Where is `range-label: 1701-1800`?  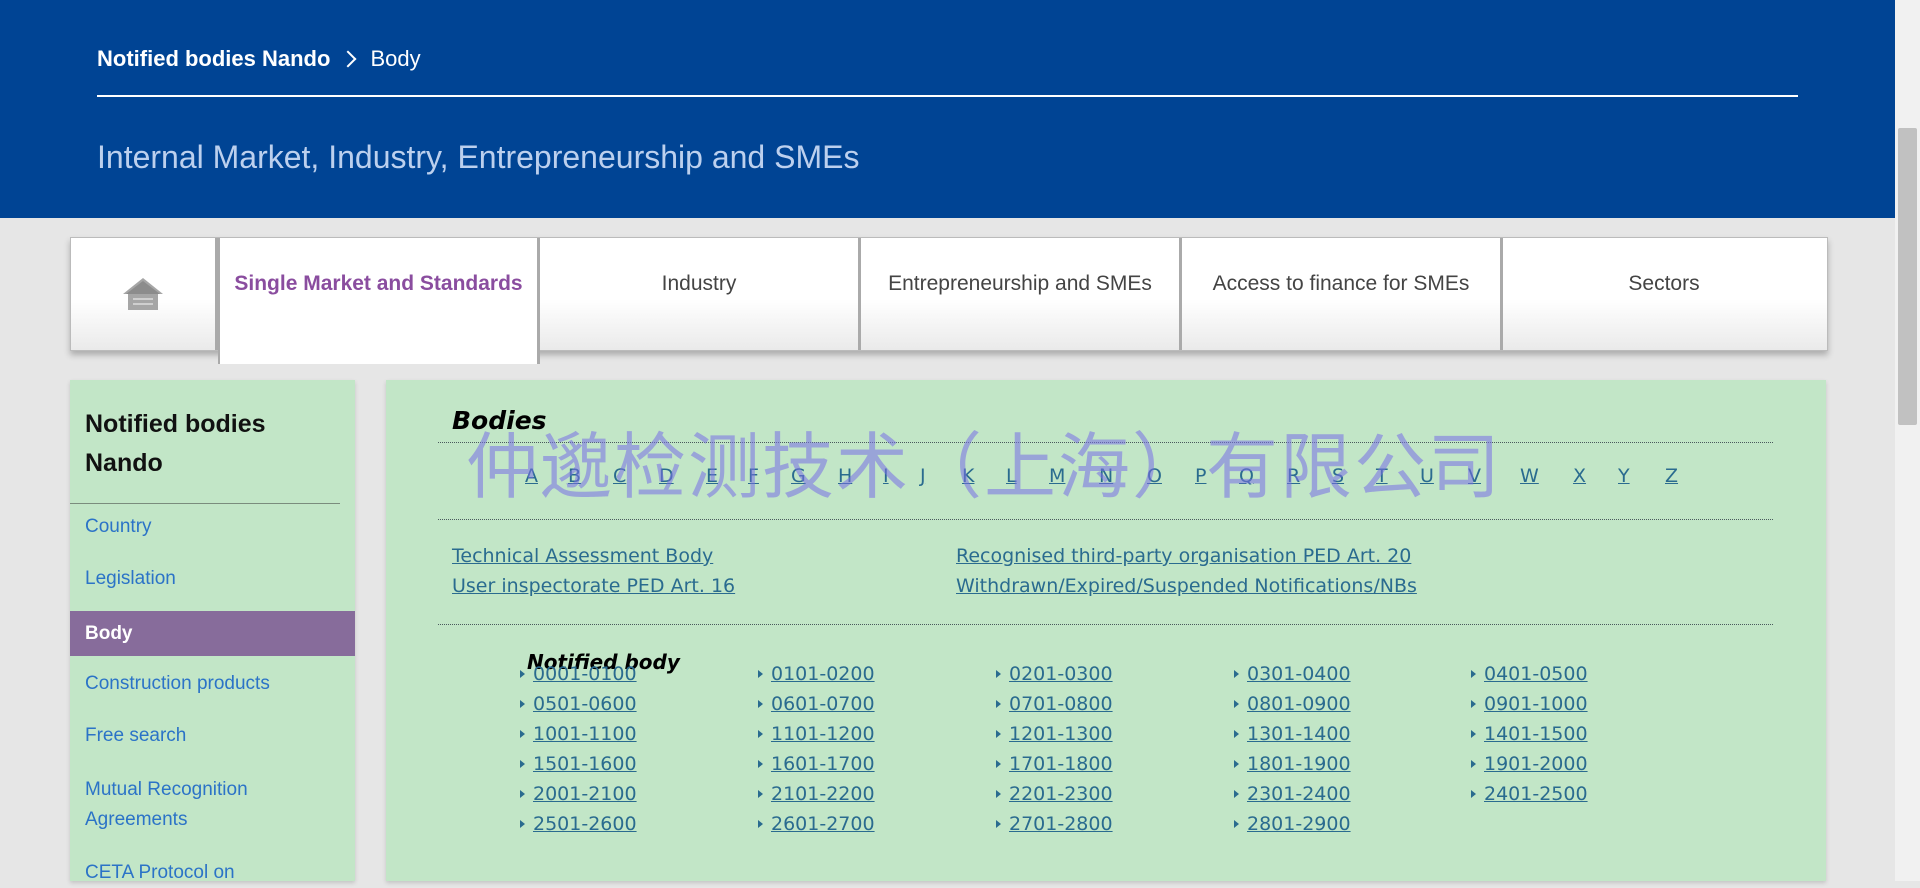
range-label: 1701-1800 is located at coordinates (1061, 764).